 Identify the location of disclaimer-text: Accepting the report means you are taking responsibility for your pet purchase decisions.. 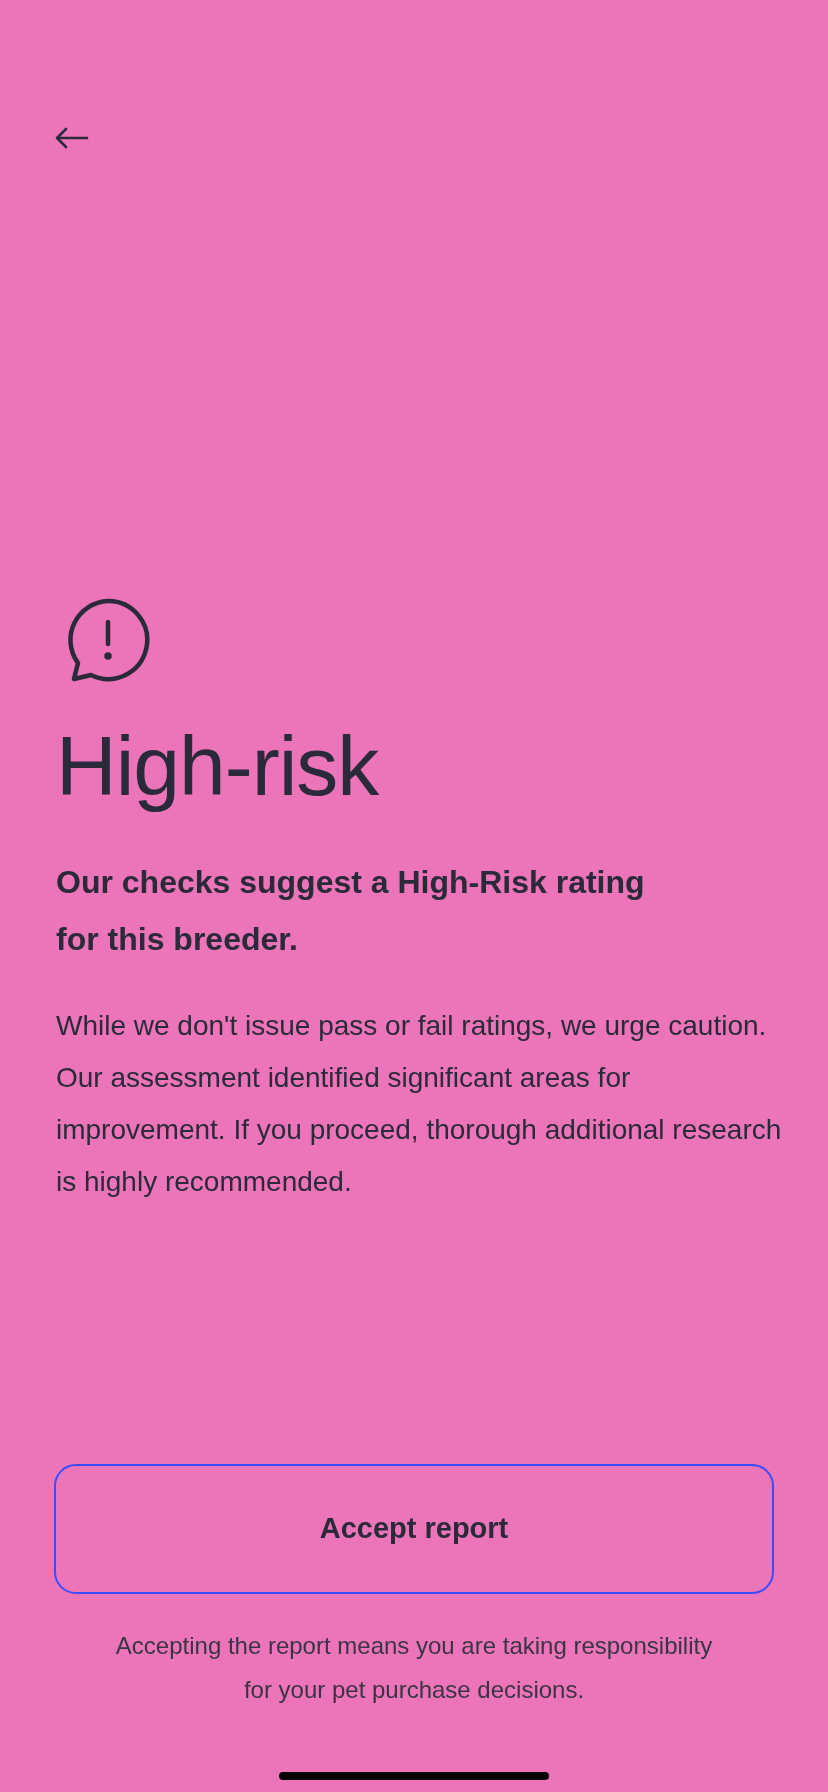
(414, 1668).